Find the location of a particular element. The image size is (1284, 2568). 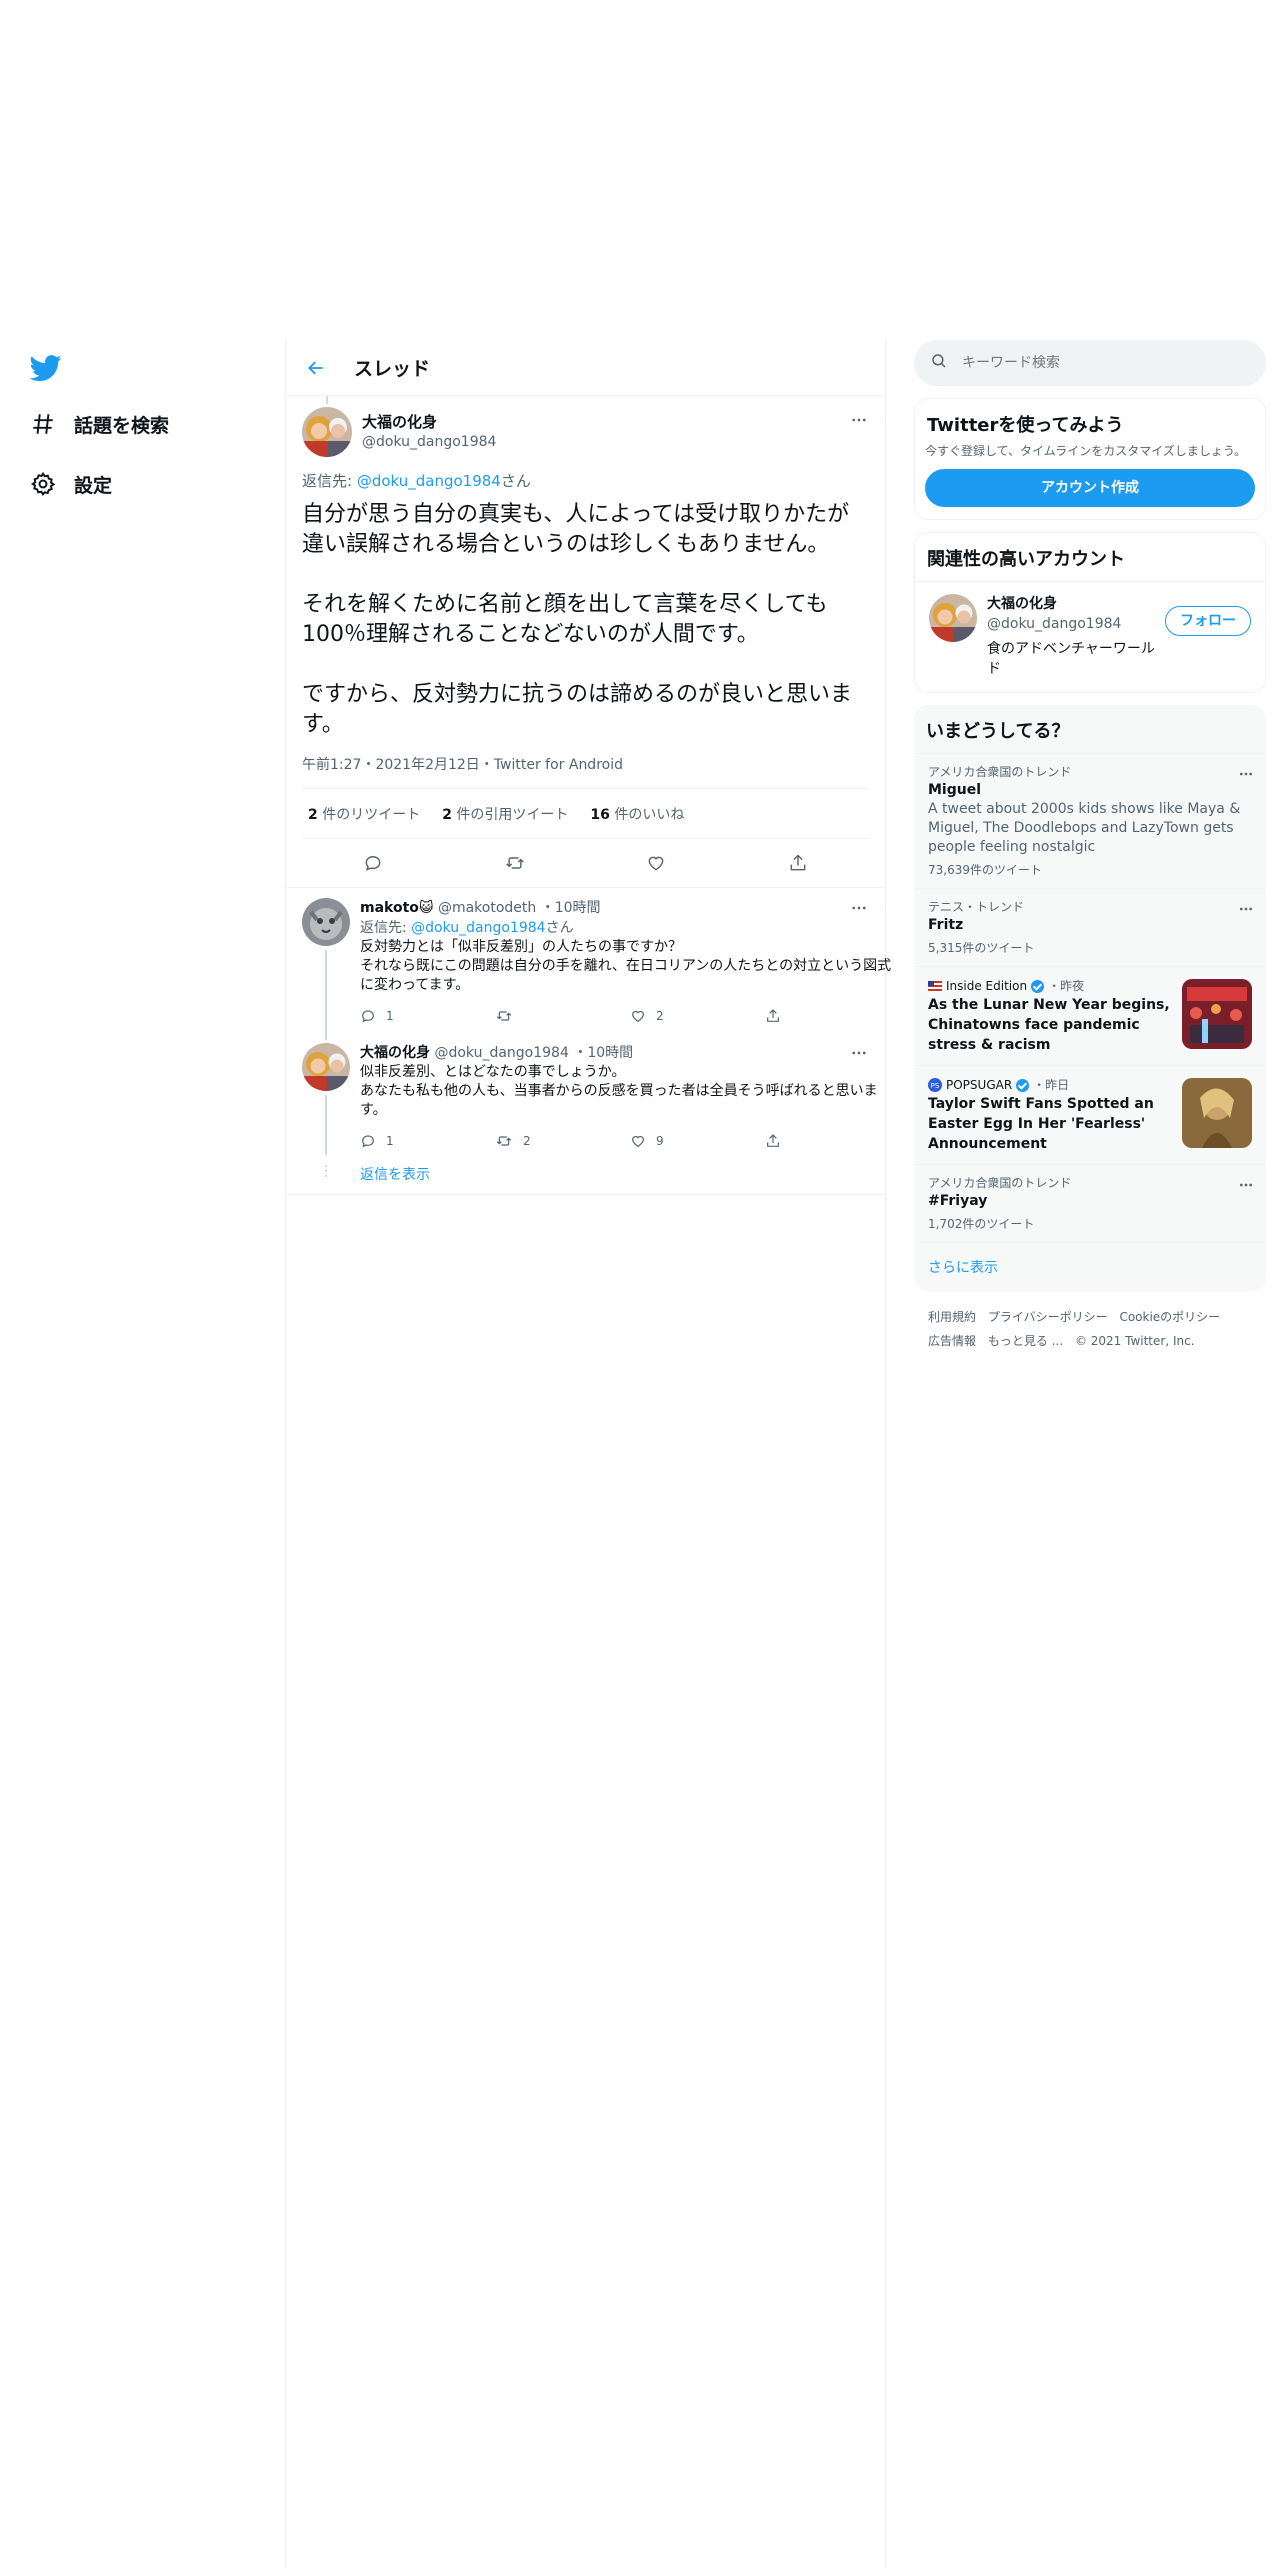

follow-button: フォロー is located at coordinates (1208, 621).